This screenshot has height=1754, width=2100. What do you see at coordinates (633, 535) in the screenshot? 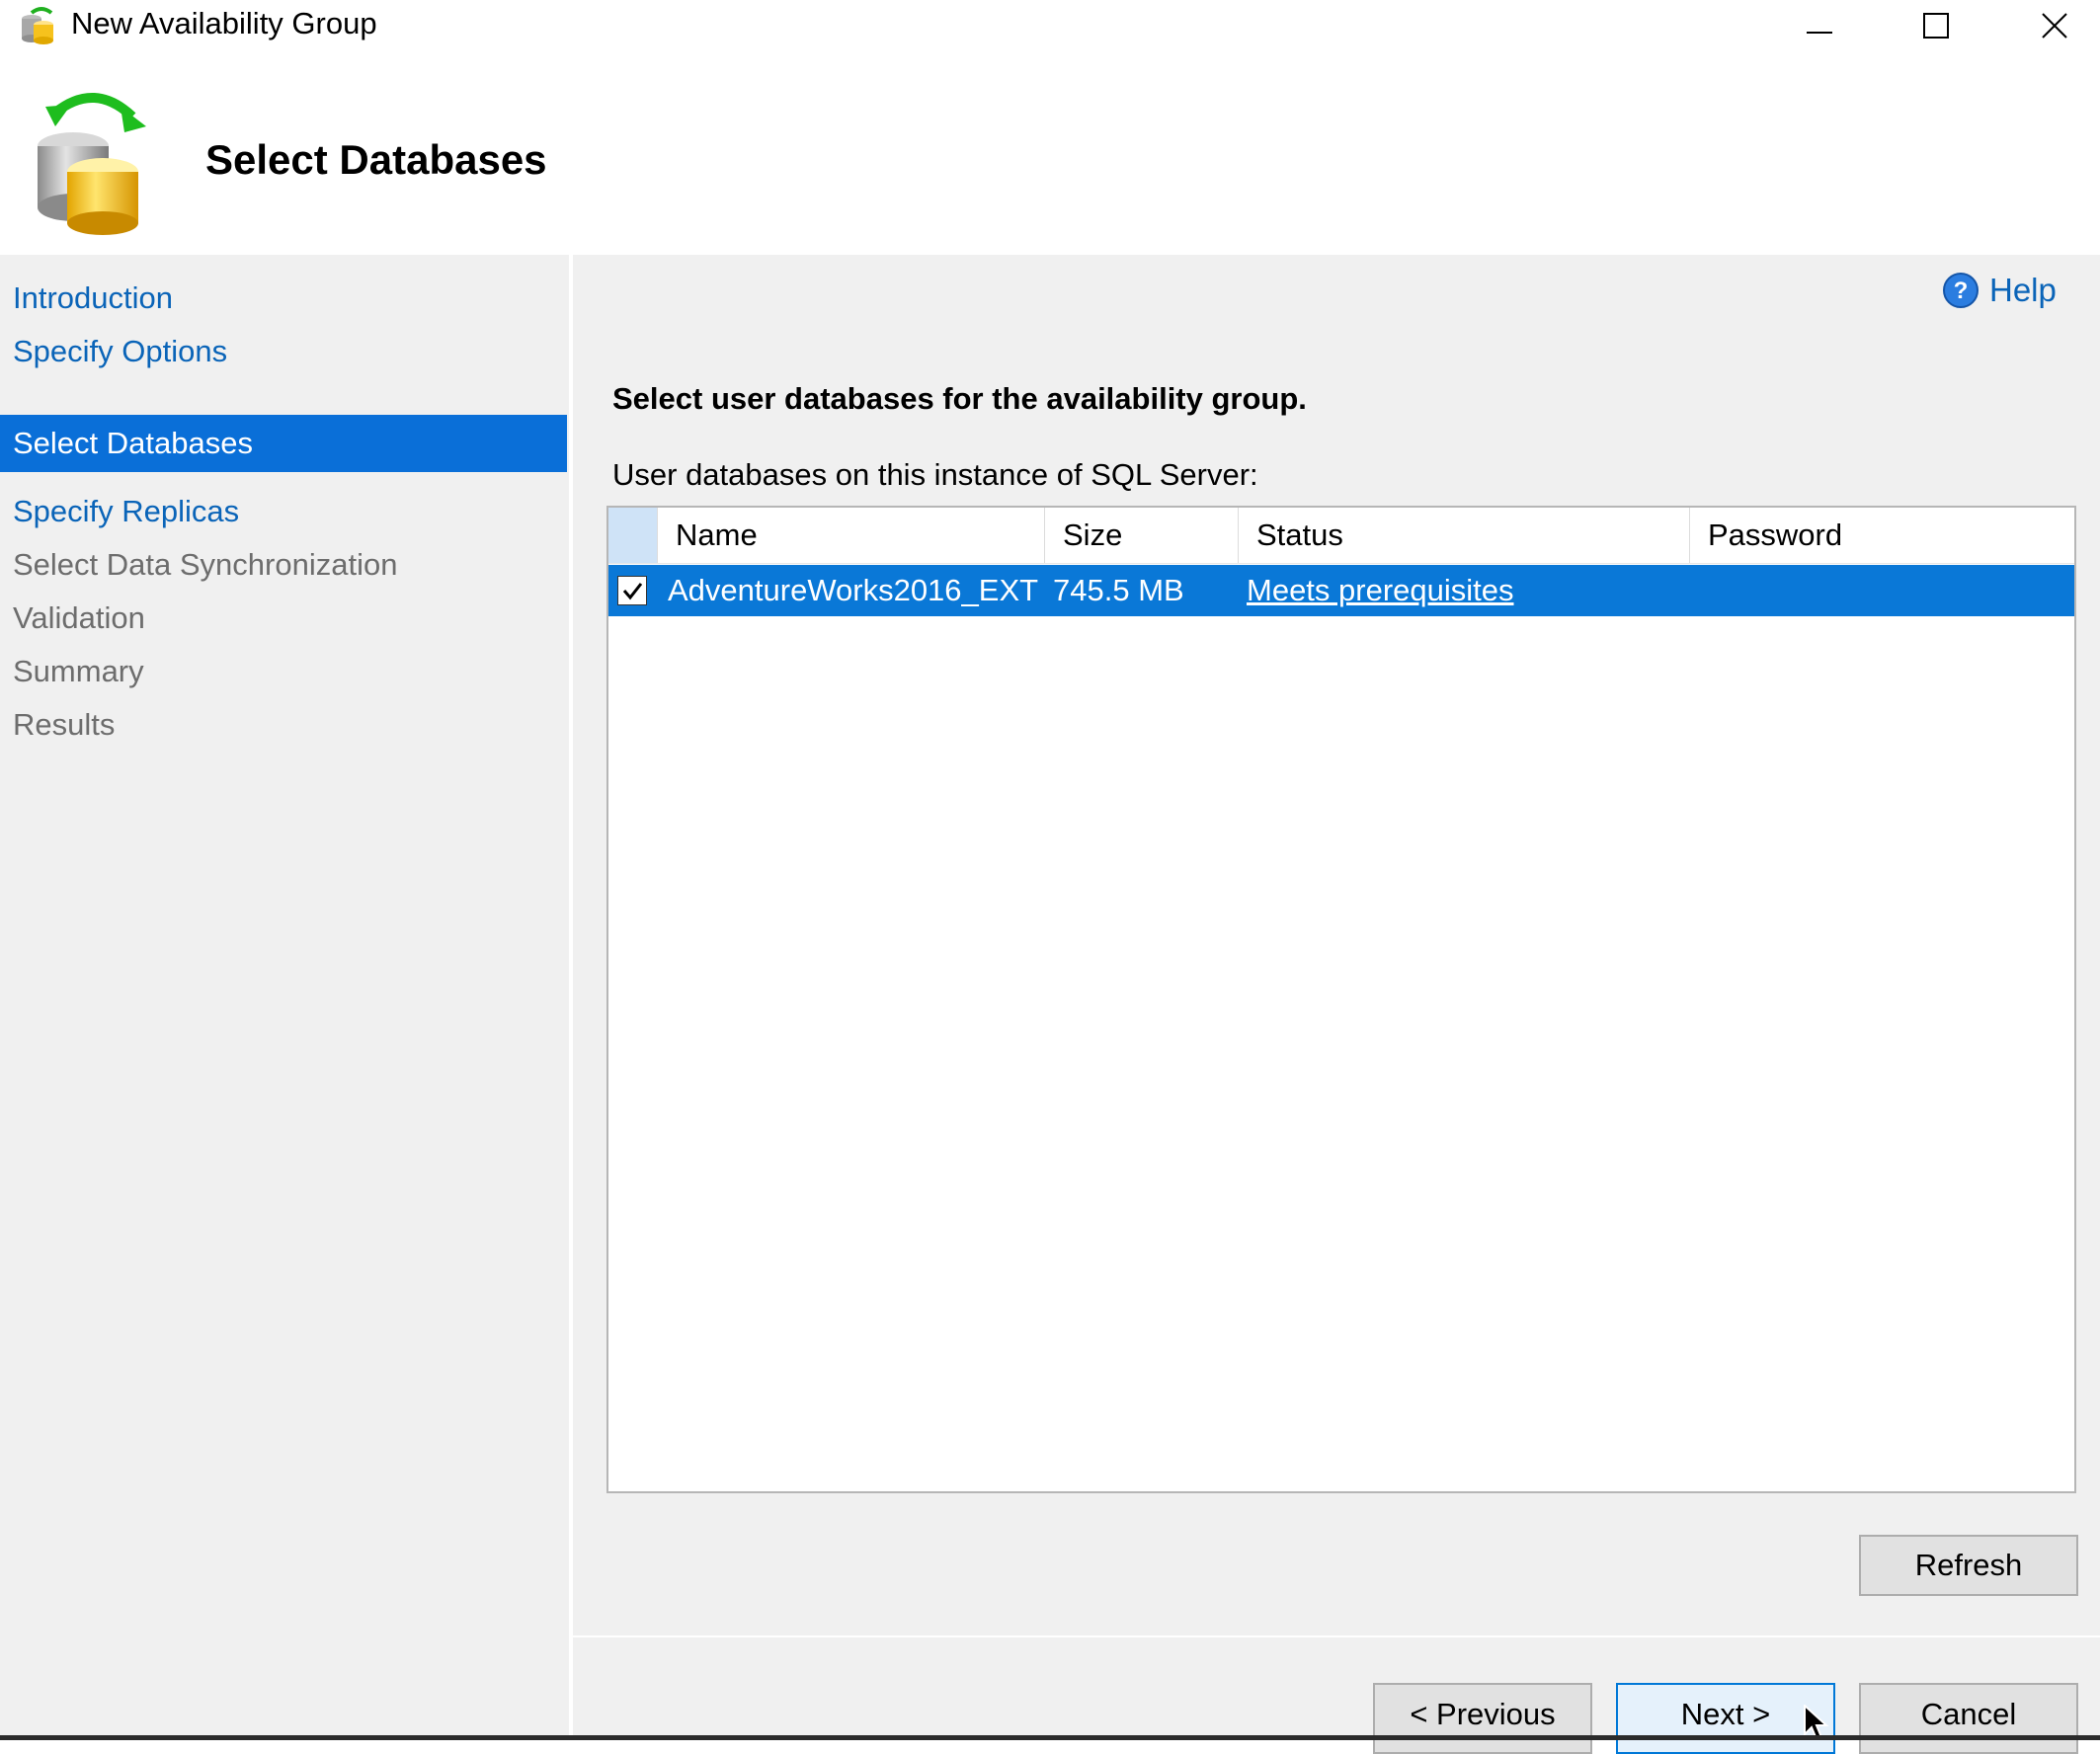
I see `select-all-header` at bounding box center [633, 535].